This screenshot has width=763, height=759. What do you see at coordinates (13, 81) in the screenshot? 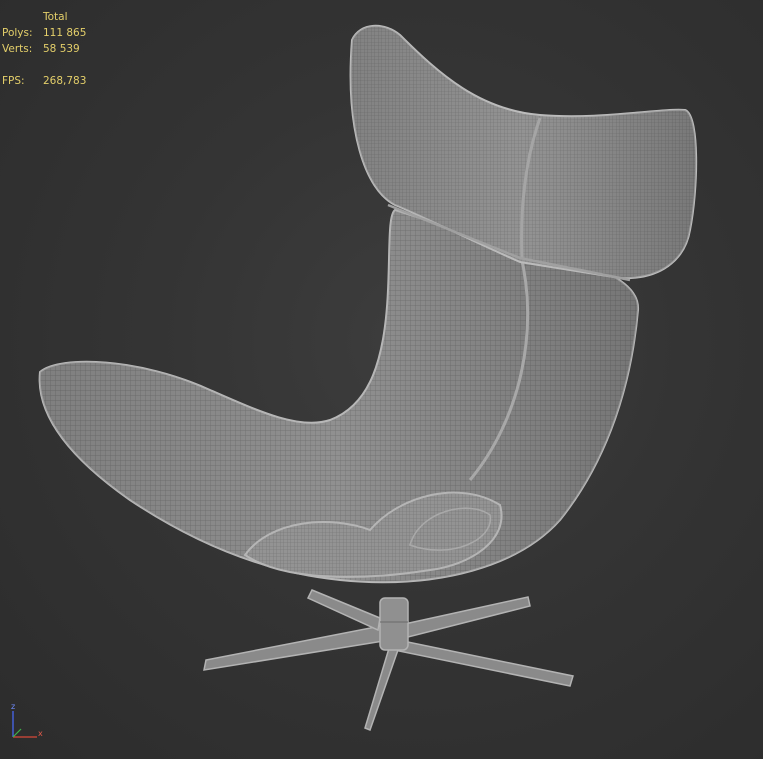
I see `fps-label: FPS:` at bounding box center [13, 81].